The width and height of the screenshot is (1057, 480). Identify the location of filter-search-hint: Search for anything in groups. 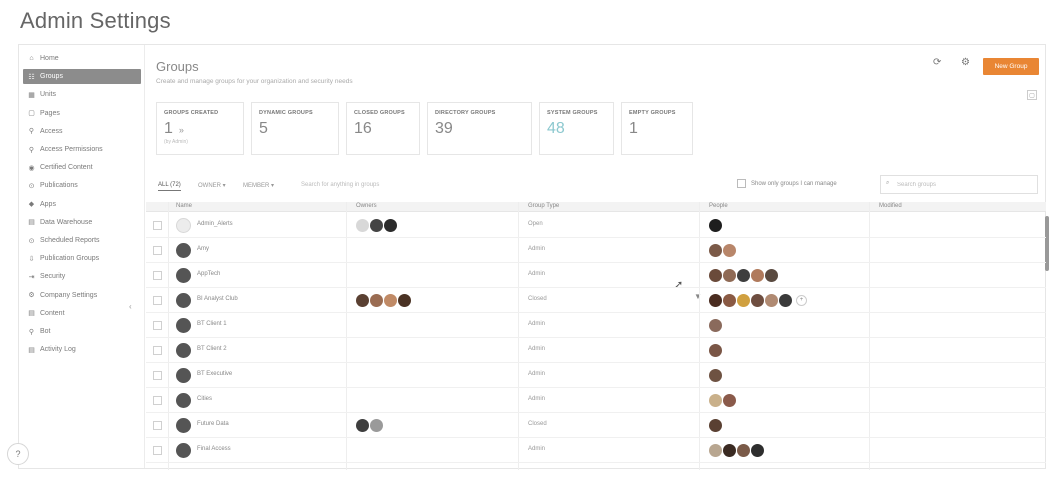
(340, 185).